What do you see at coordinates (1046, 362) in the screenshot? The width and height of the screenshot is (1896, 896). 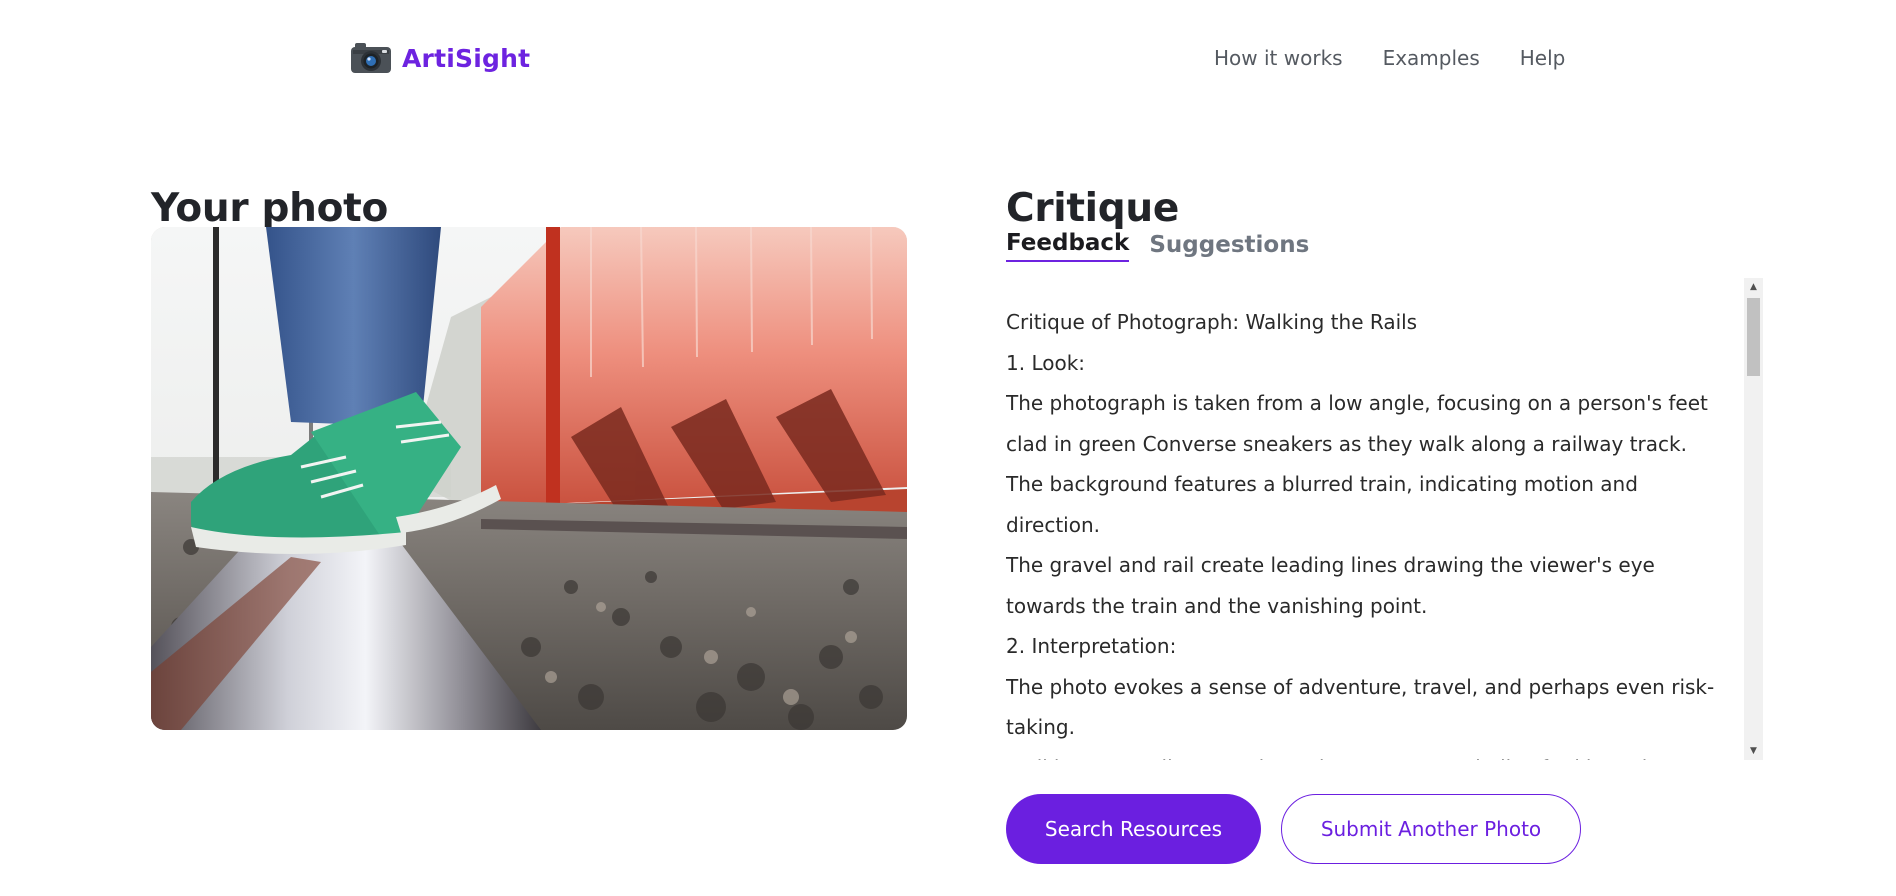 I see `feedback-line: 1. Look:` at bounding box center [1046, 362].